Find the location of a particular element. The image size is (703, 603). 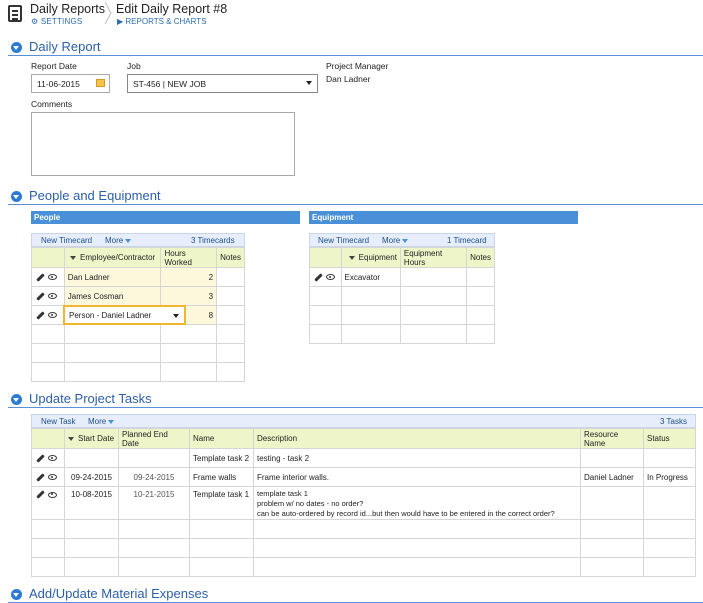

people-equipment-section-header: People and Equipment is located at coordinates (355, 196).